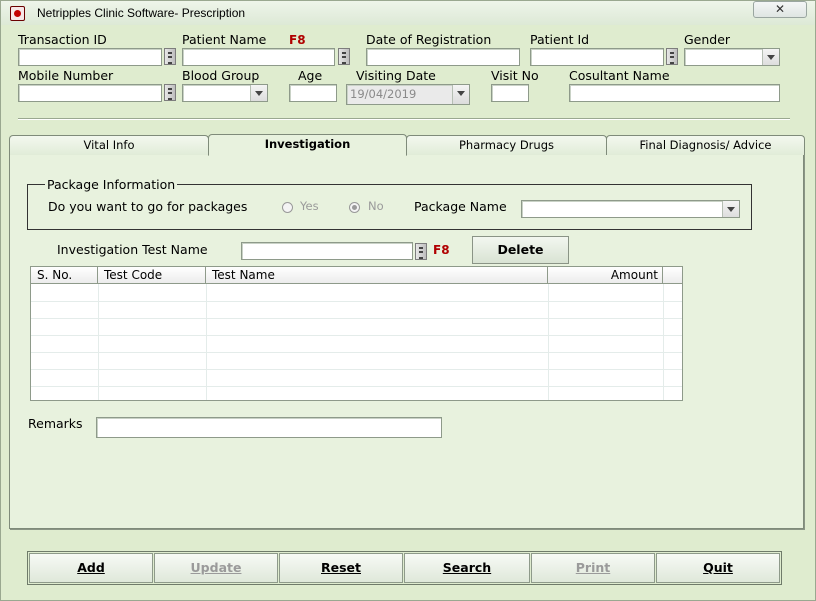 Image resolution: width=816 pixels, height=601 pixels. Describe the element at coordinates (404, 119) in the screenshot. I see `header-divider` at that location.